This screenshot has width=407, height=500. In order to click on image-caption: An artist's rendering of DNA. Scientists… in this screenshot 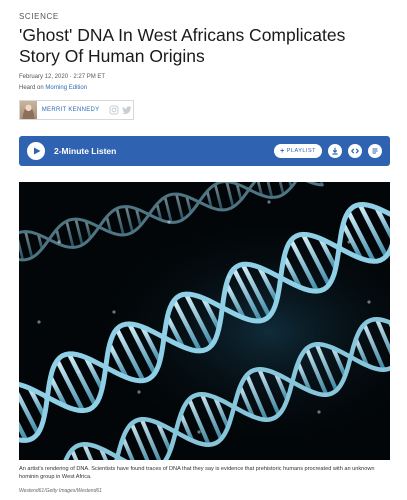, I will do `click(197, 473)`.